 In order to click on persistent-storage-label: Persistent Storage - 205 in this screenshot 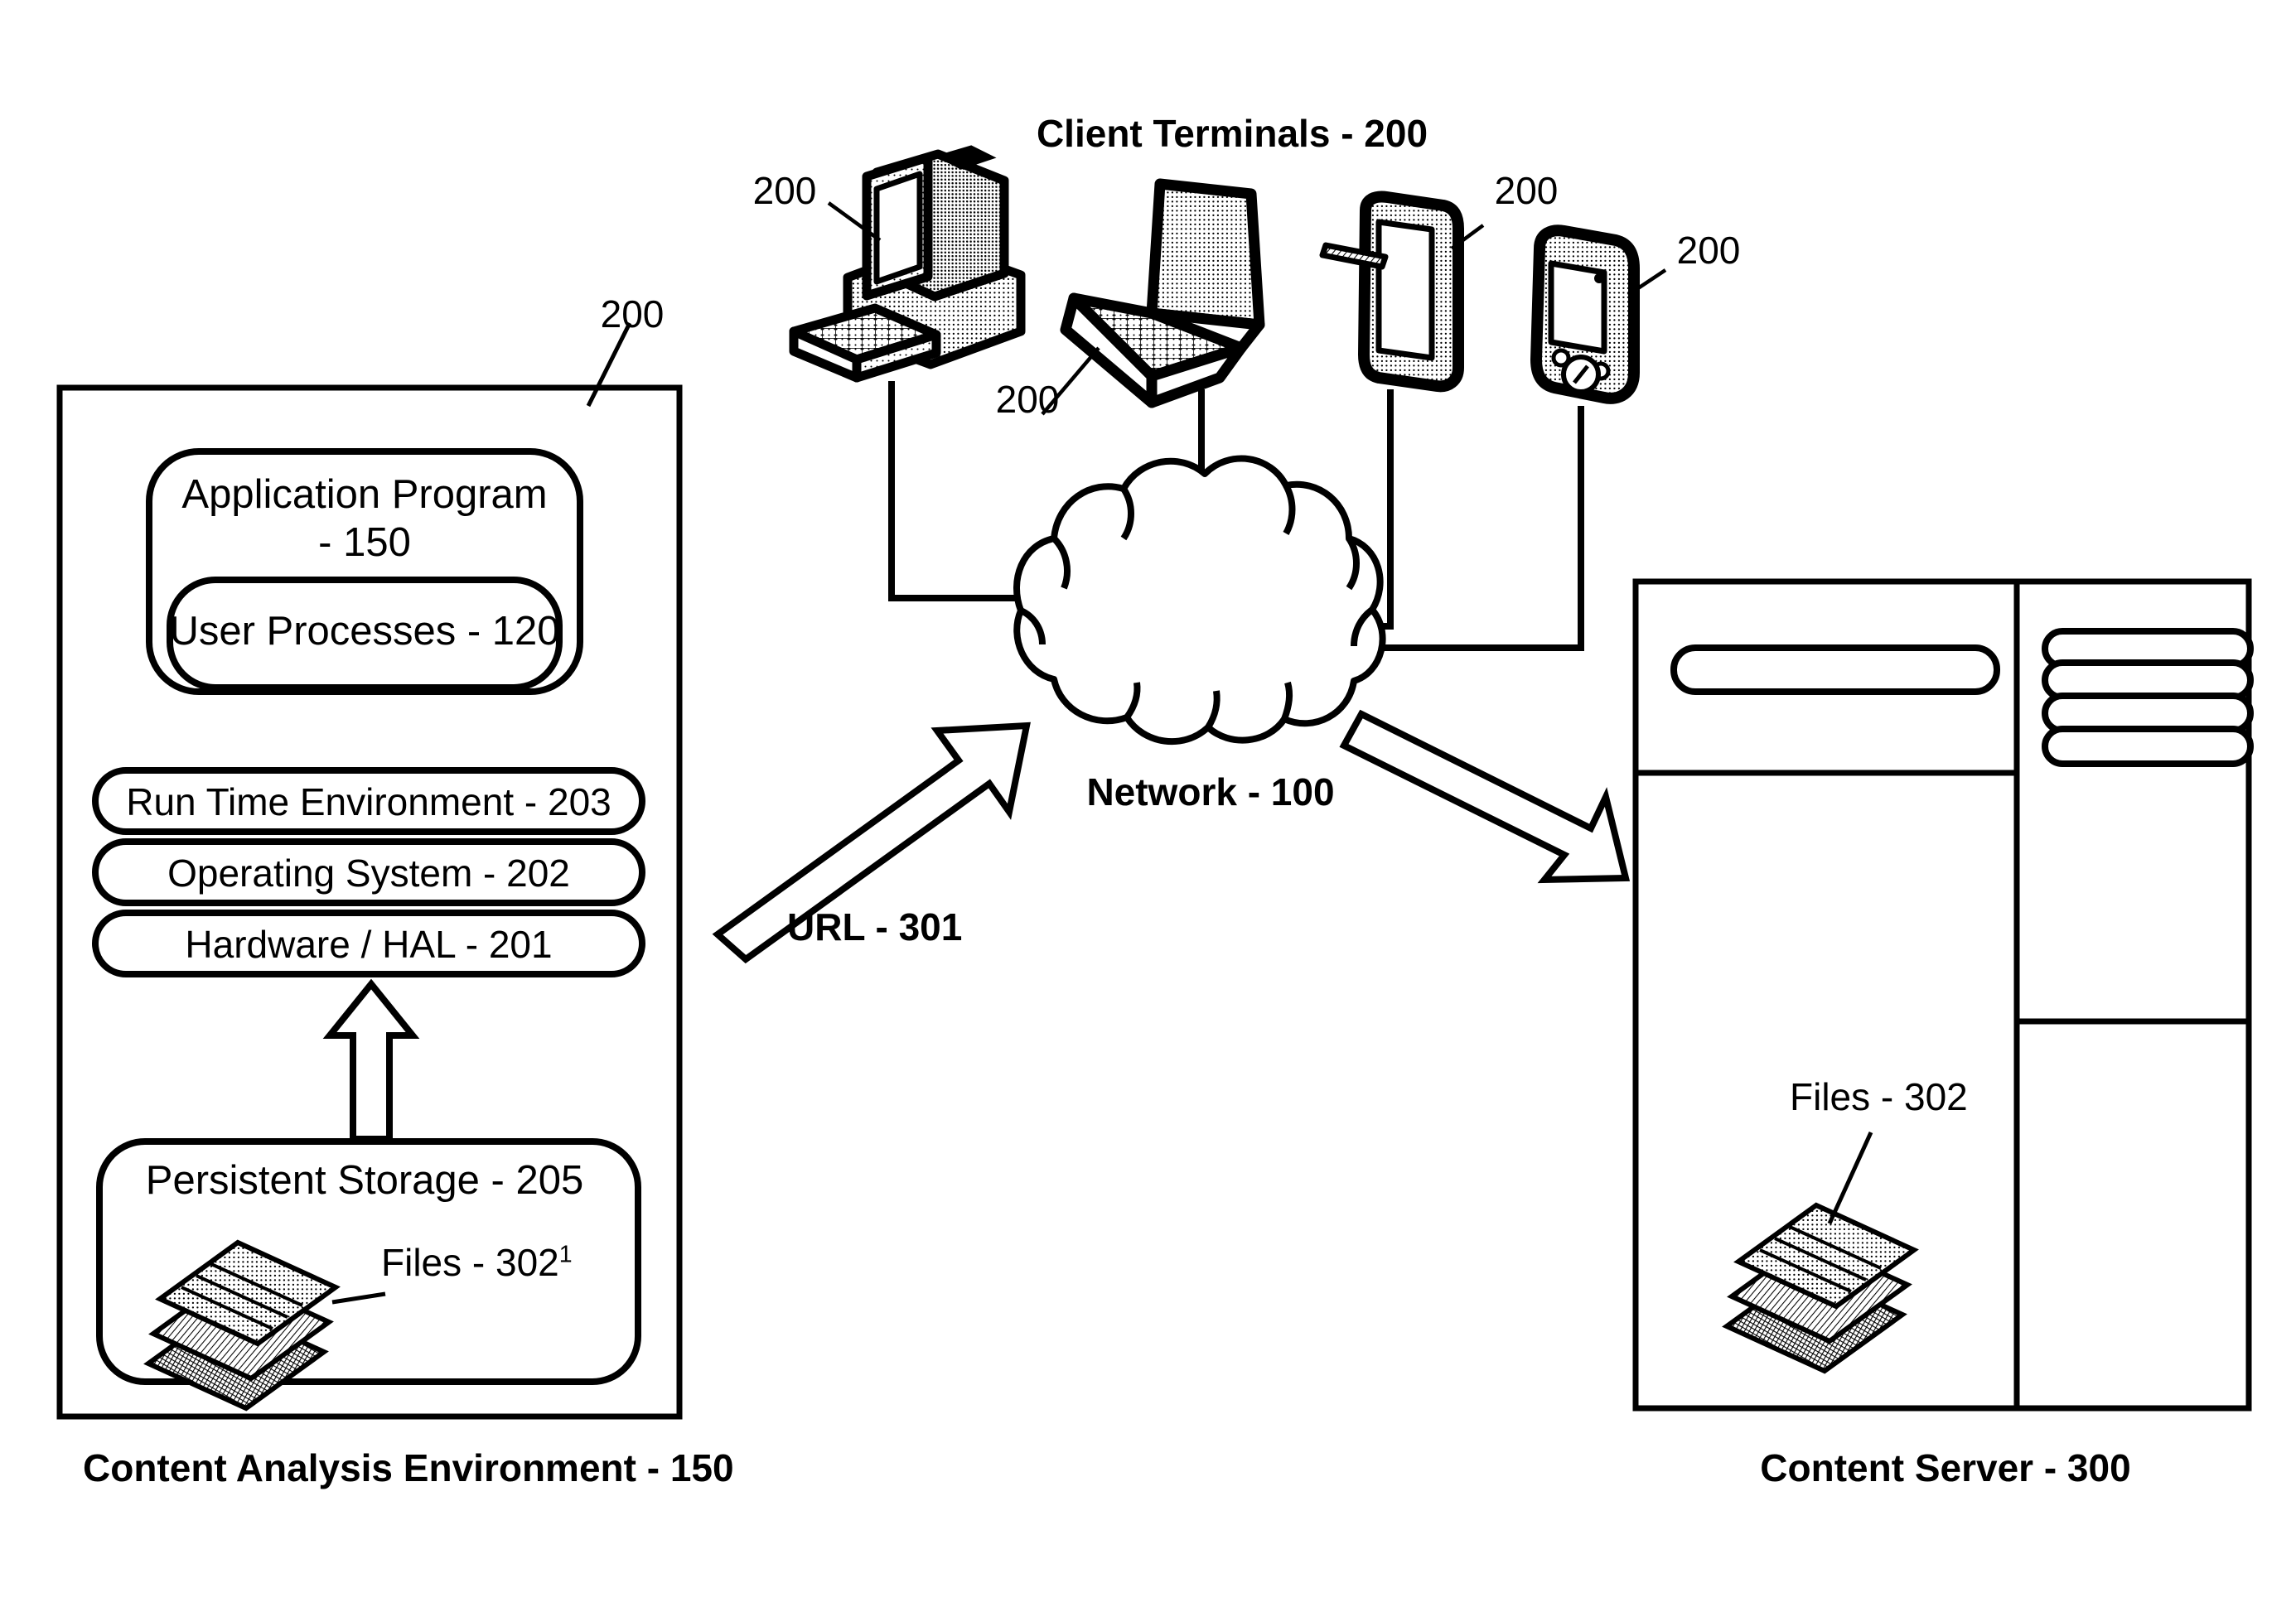, I will do `click(364, 1180)`.